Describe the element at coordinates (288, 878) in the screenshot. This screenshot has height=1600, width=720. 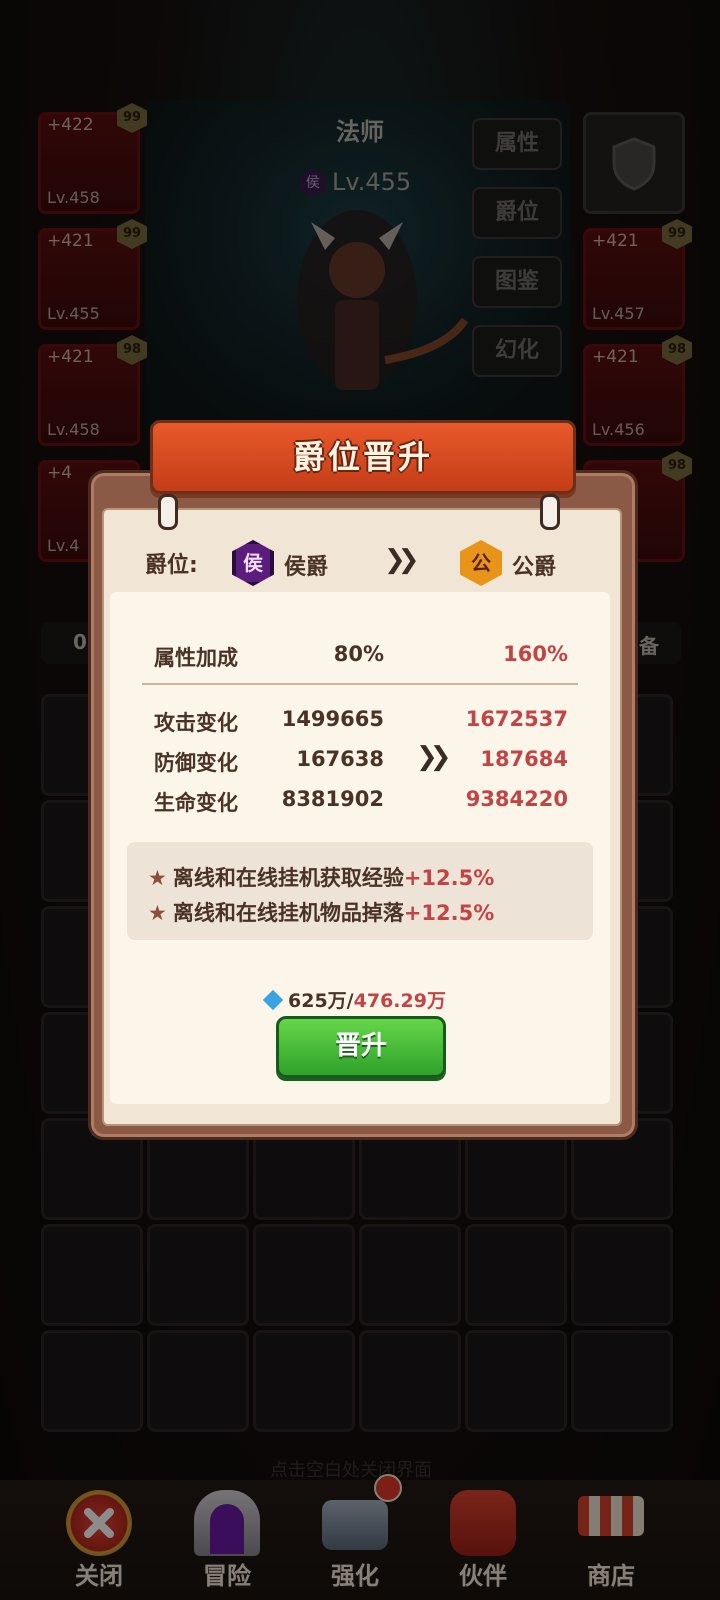
I see `bonus-text: 离线和在线挂机获取经验` at that location.